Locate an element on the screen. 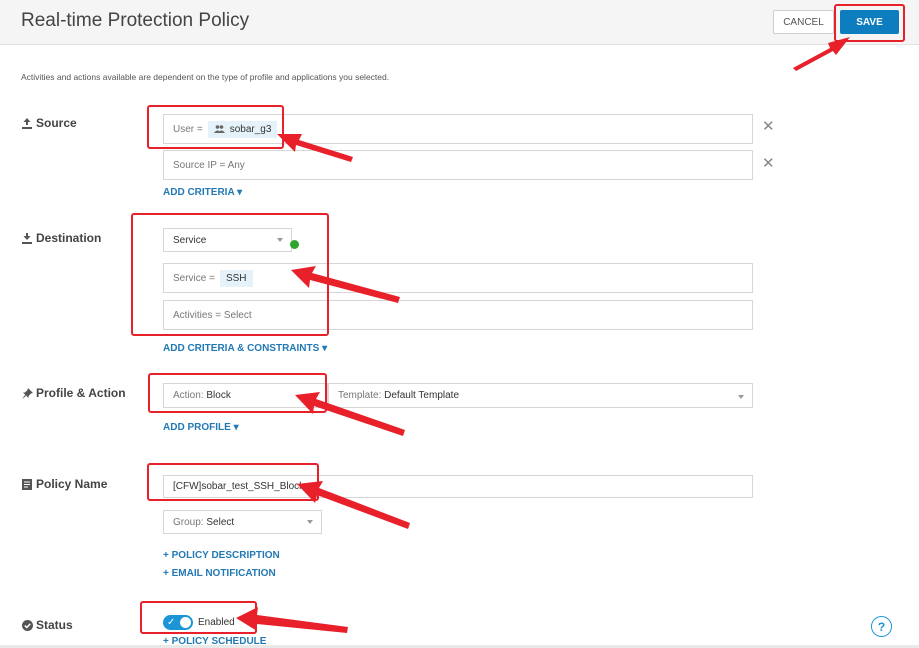  add-criteria-constraints-link: ADD CRITERIA & CONSTRAINTS ▾ is located at coordinates (245, 348).